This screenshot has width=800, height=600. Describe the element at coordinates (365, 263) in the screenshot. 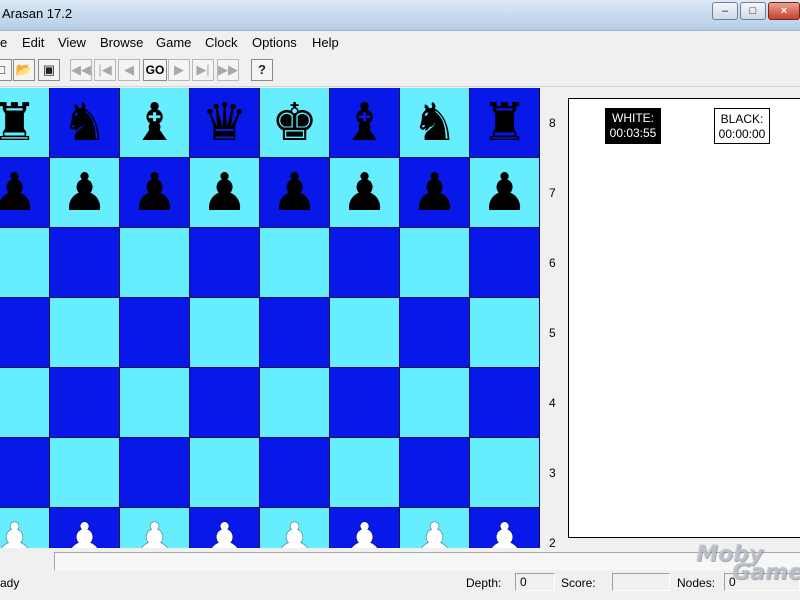

I see `square-f6` at that location.